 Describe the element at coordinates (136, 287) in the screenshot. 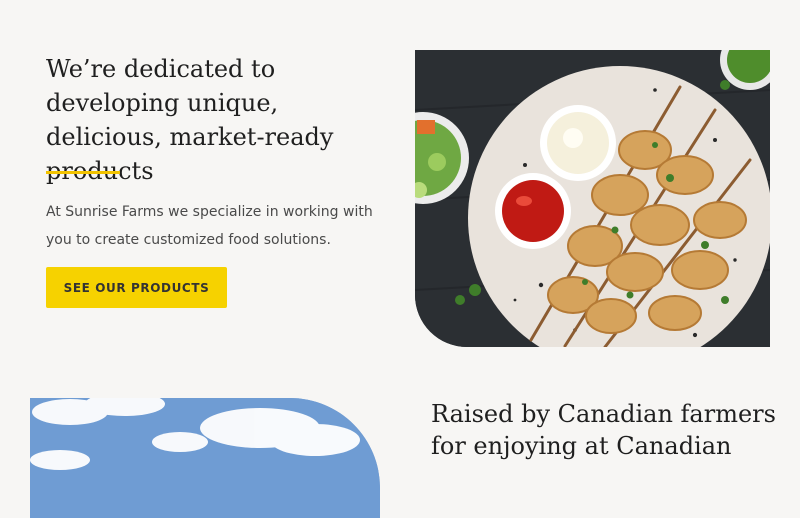

I see `see-our-products-button: SEE OUR PRODUCTS` at that location.